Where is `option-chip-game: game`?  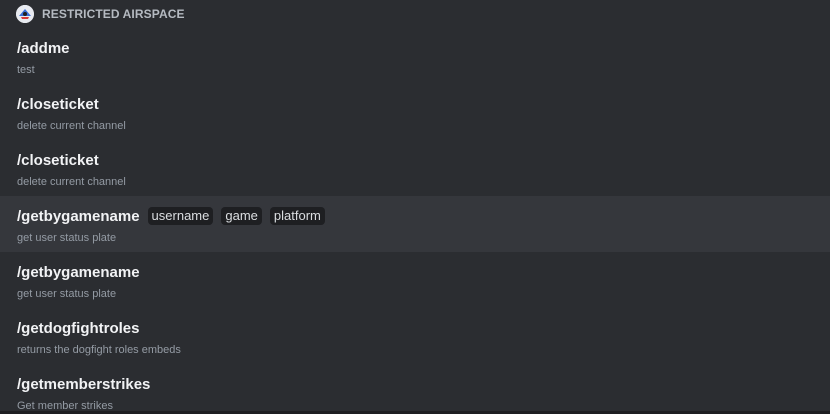
option-chip-game: game is located at coordinates (241, 216).